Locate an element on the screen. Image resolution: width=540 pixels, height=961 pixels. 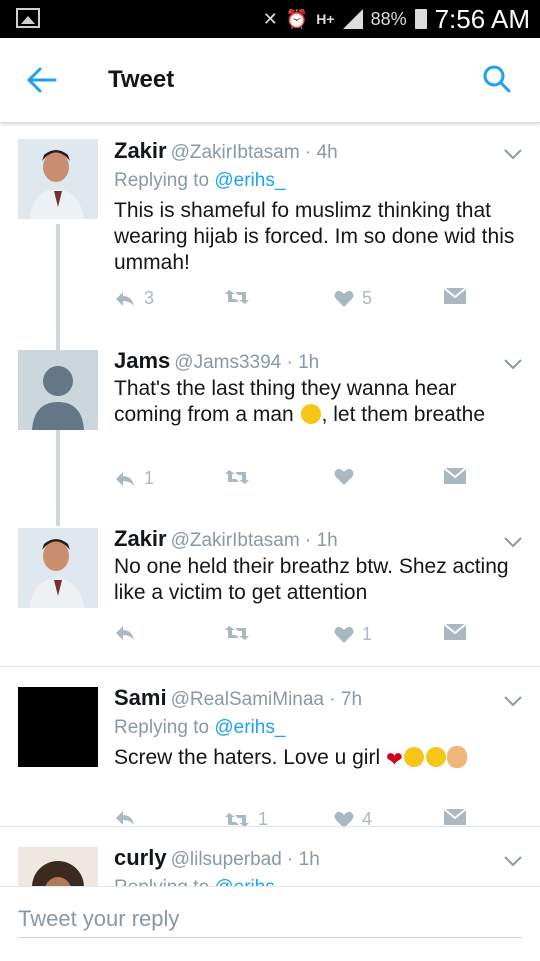
network-type: H+ is located at coordinates (325, 19).